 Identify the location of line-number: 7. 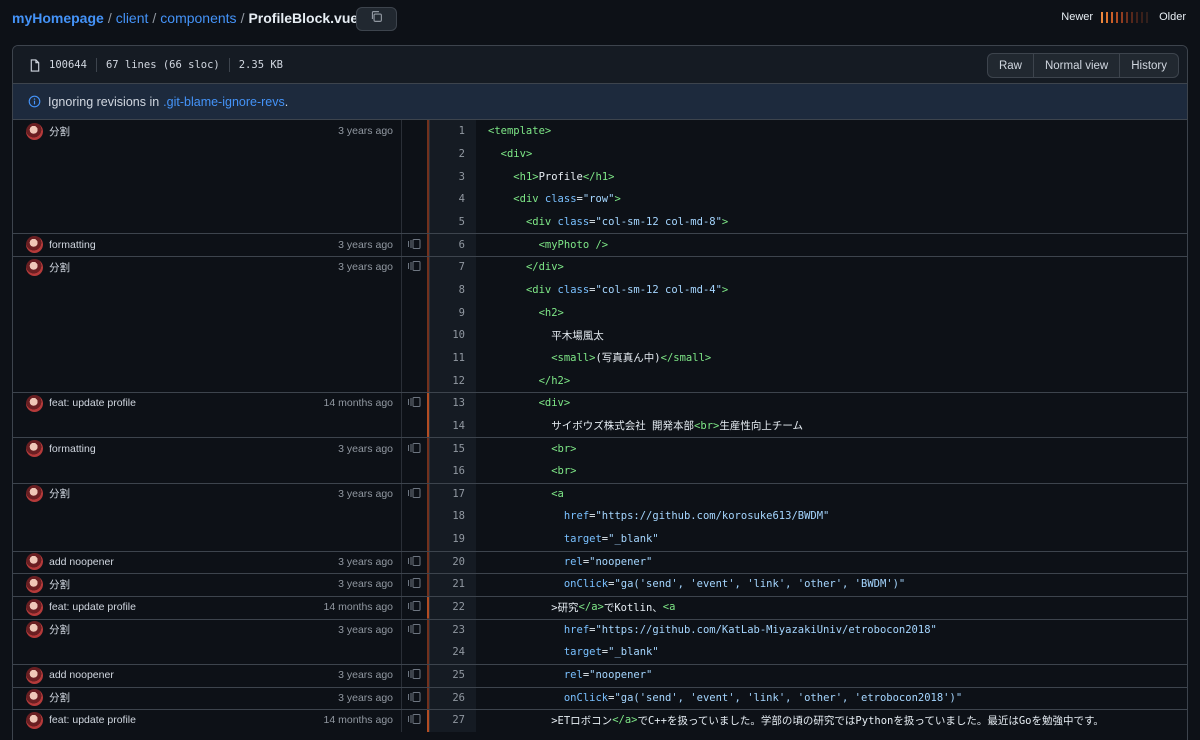
(452, 267).